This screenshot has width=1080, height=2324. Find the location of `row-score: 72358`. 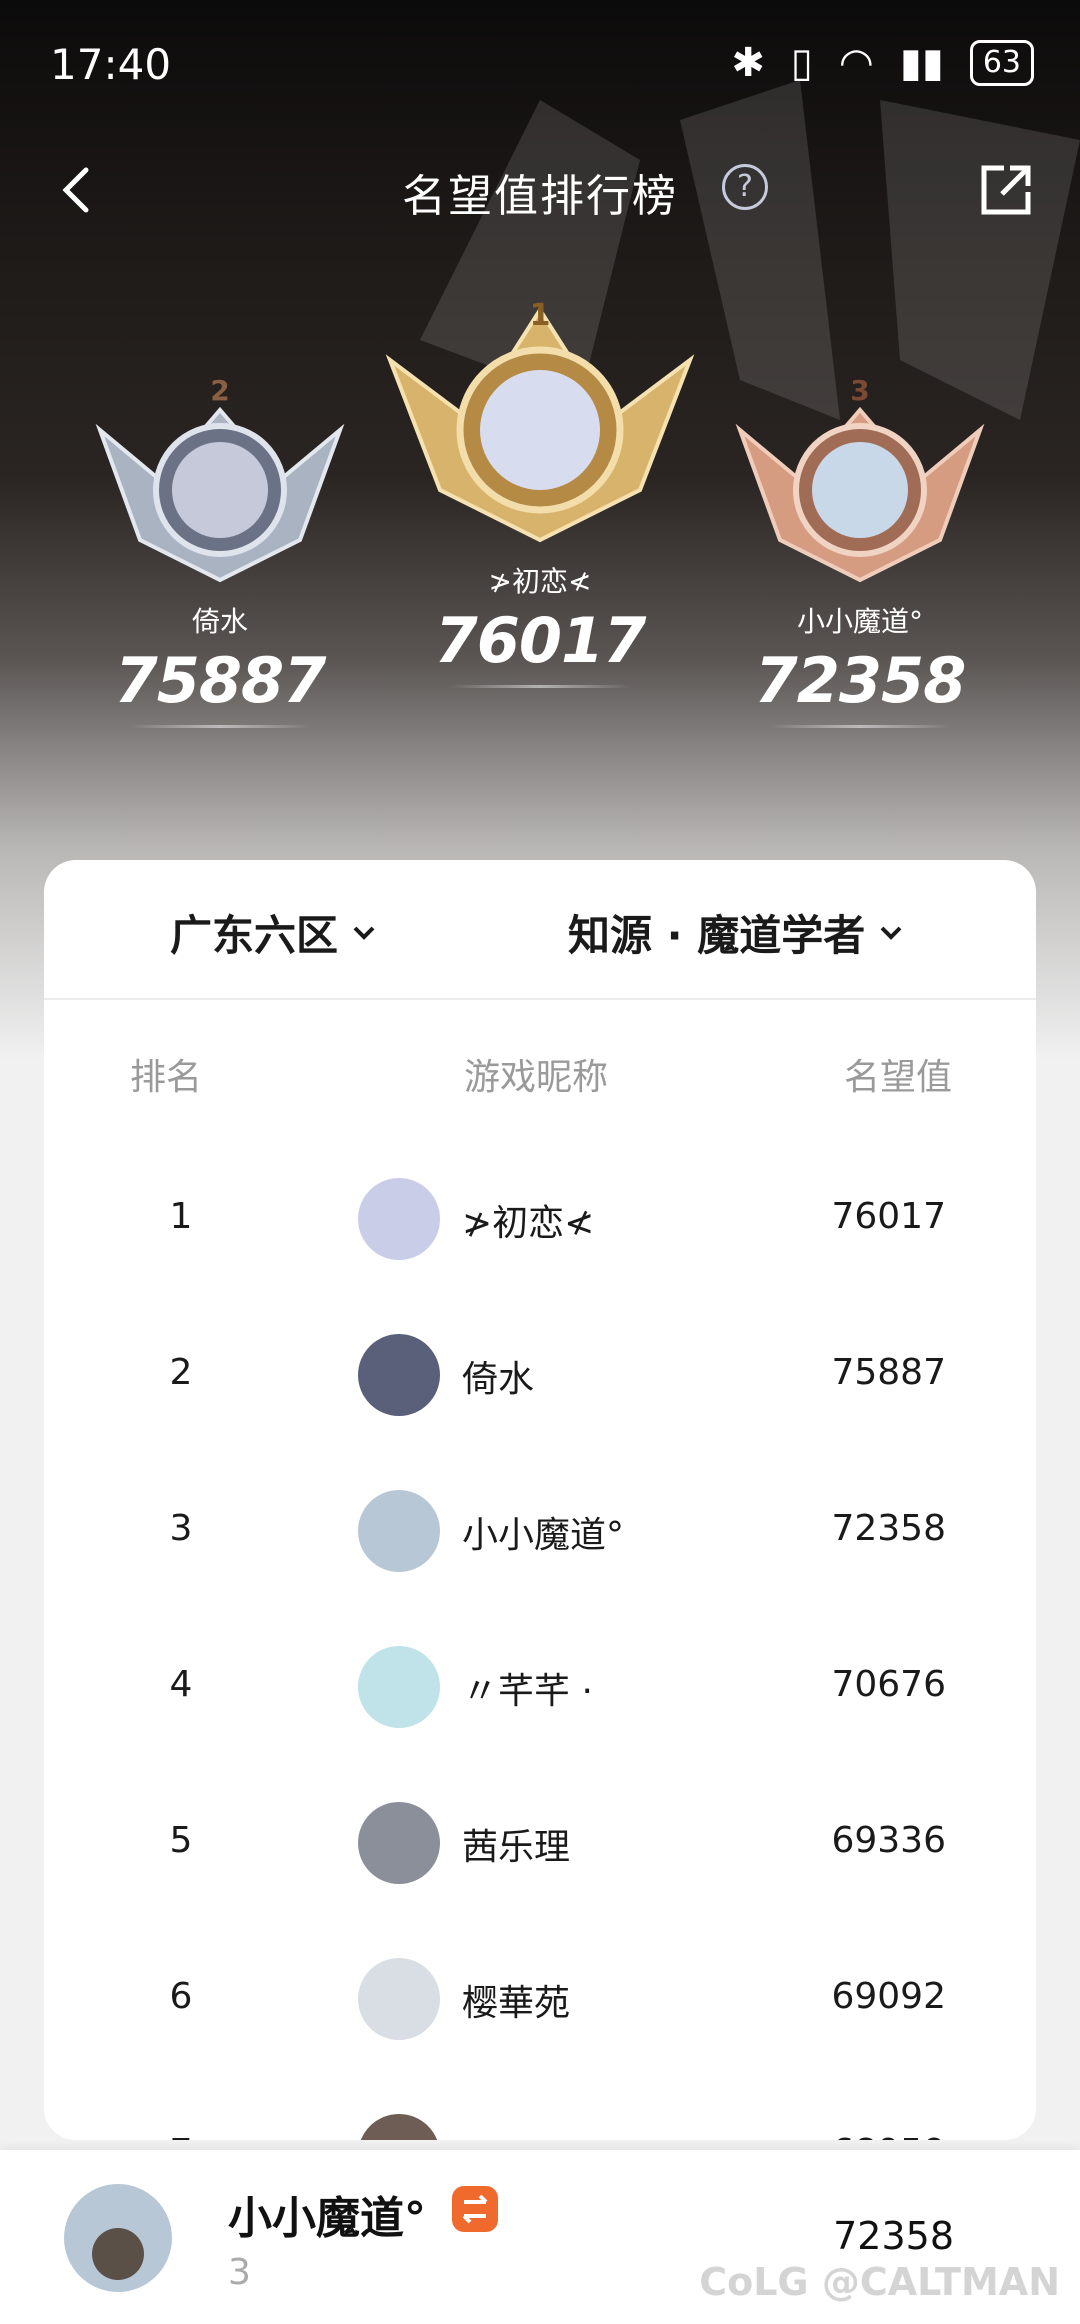

row-score: 72358 is located at coordinates (888, 1528).